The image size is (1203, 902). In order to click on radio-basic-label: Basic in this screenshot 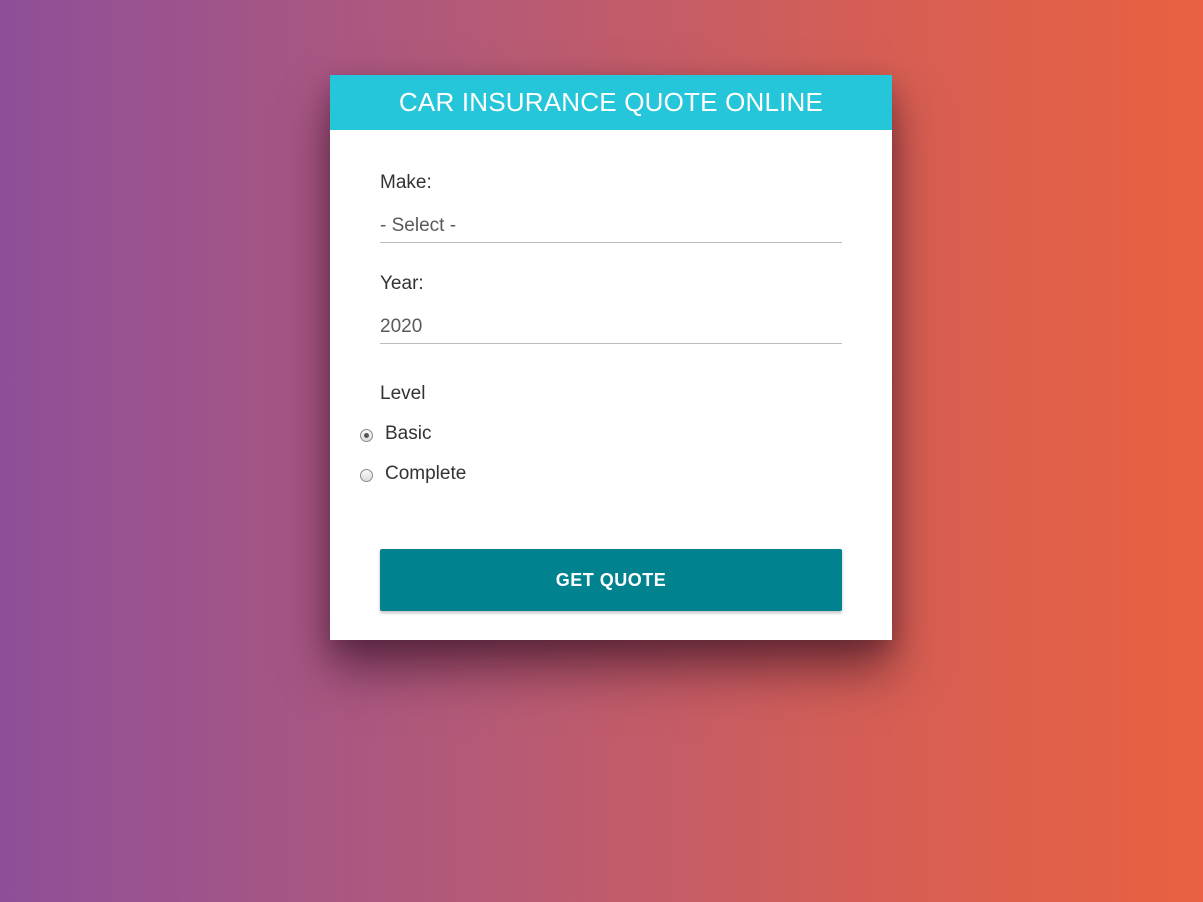, I will do `click(408, 433)`.